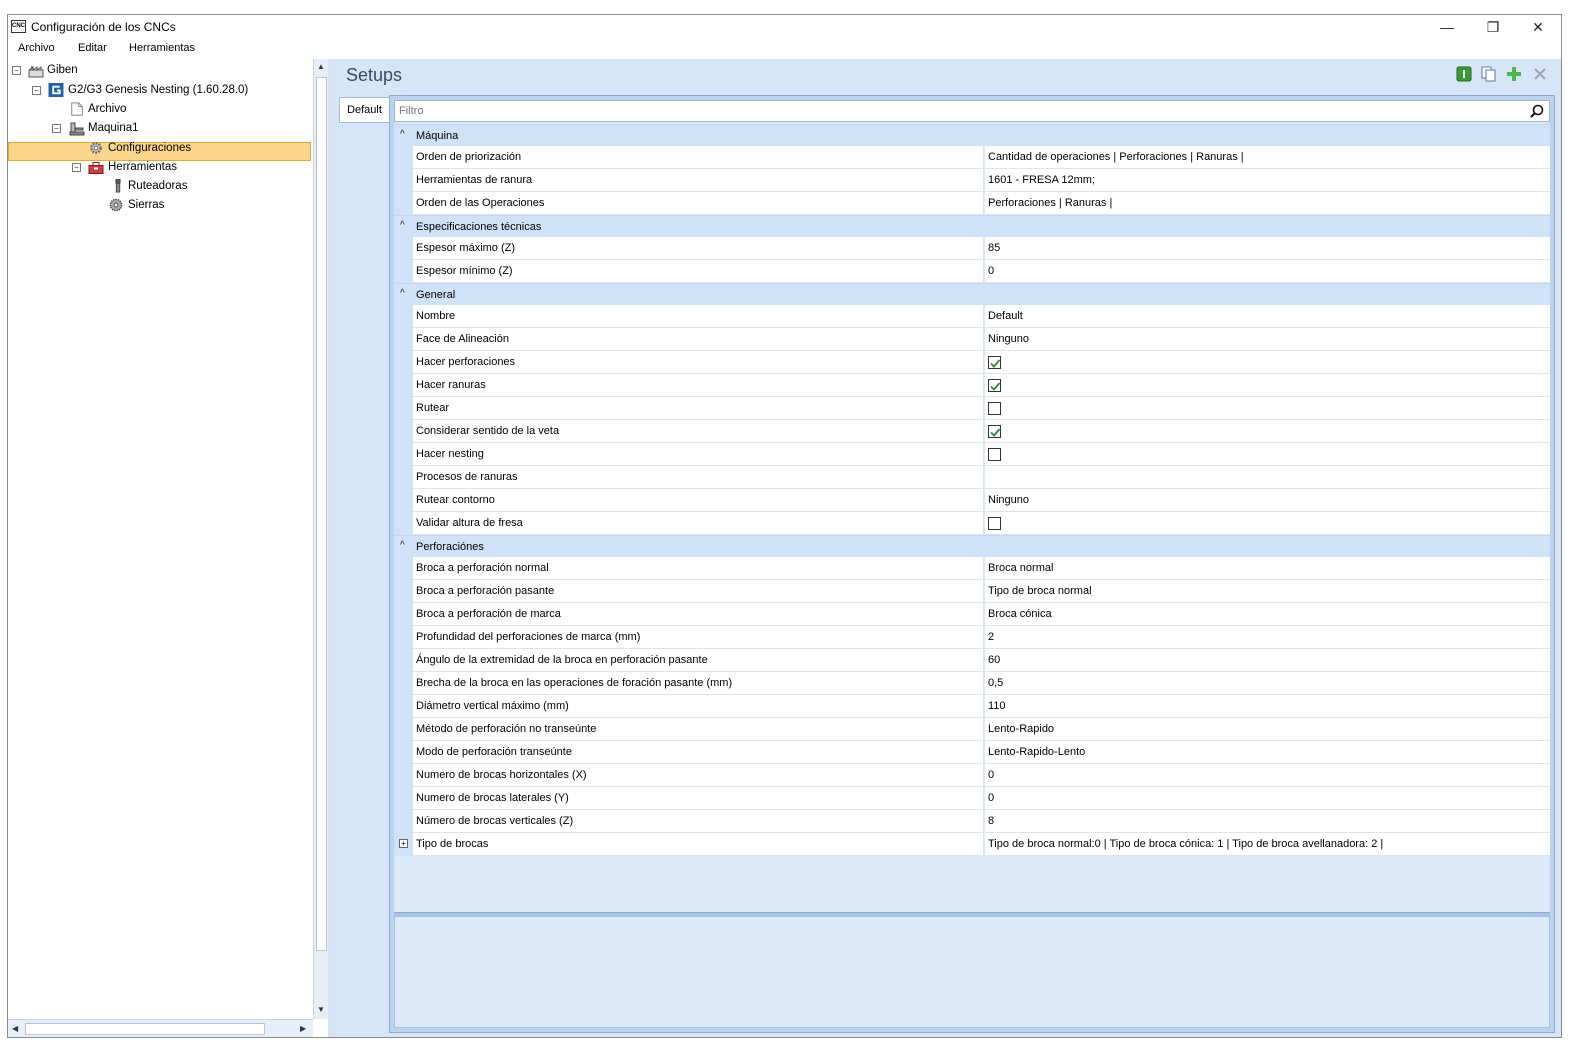 The image size is (1571, 1053). I want to click on property-value: Perforaciones | Ranuras |, so click(1267, 203).